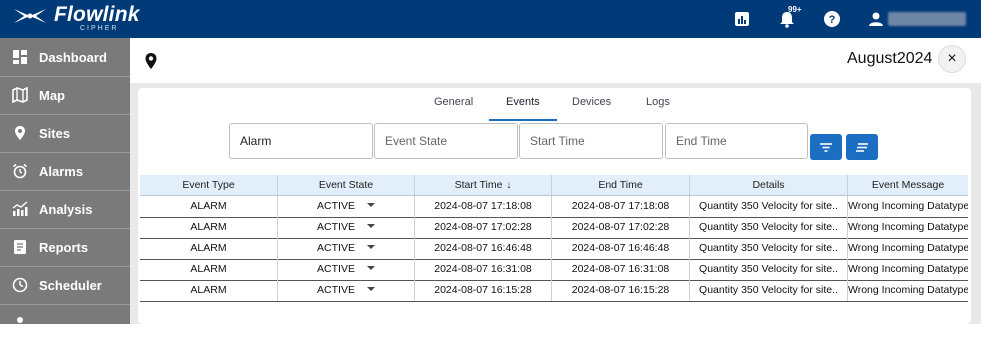 This screenshot has height=342, width=981. Describe the element at coordinates (555, 60) in the screenshot. I see `page-header: August2024 ×` at that location.